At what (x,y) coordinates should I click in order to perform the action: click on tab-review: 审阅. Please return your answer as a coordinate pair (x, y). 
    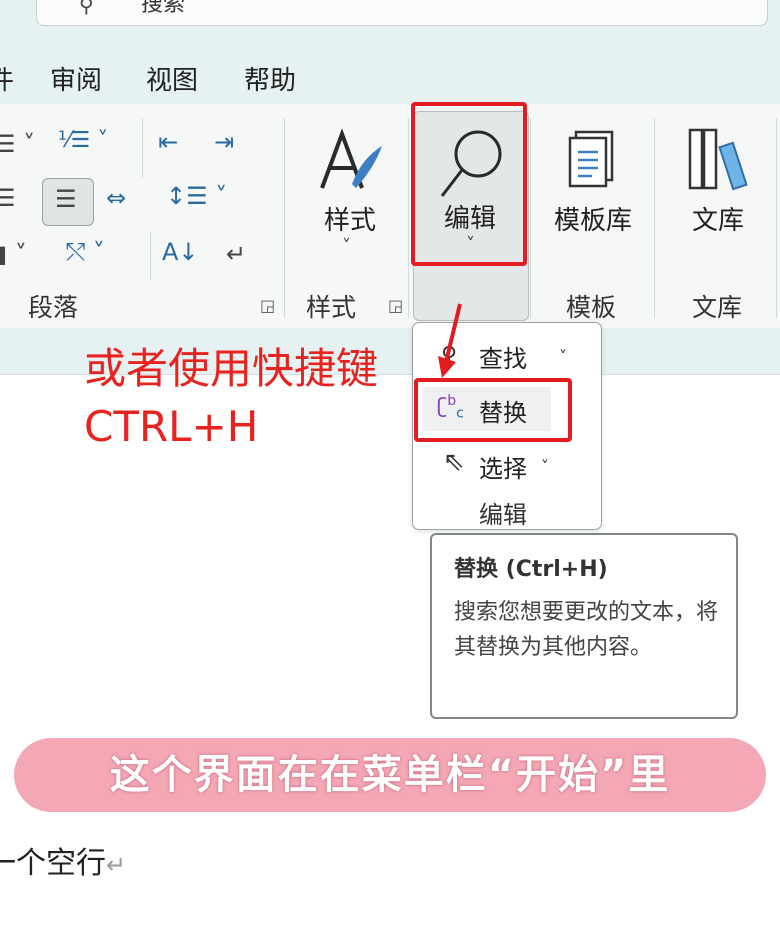
    Looking at the image, I should click on (76, 78).